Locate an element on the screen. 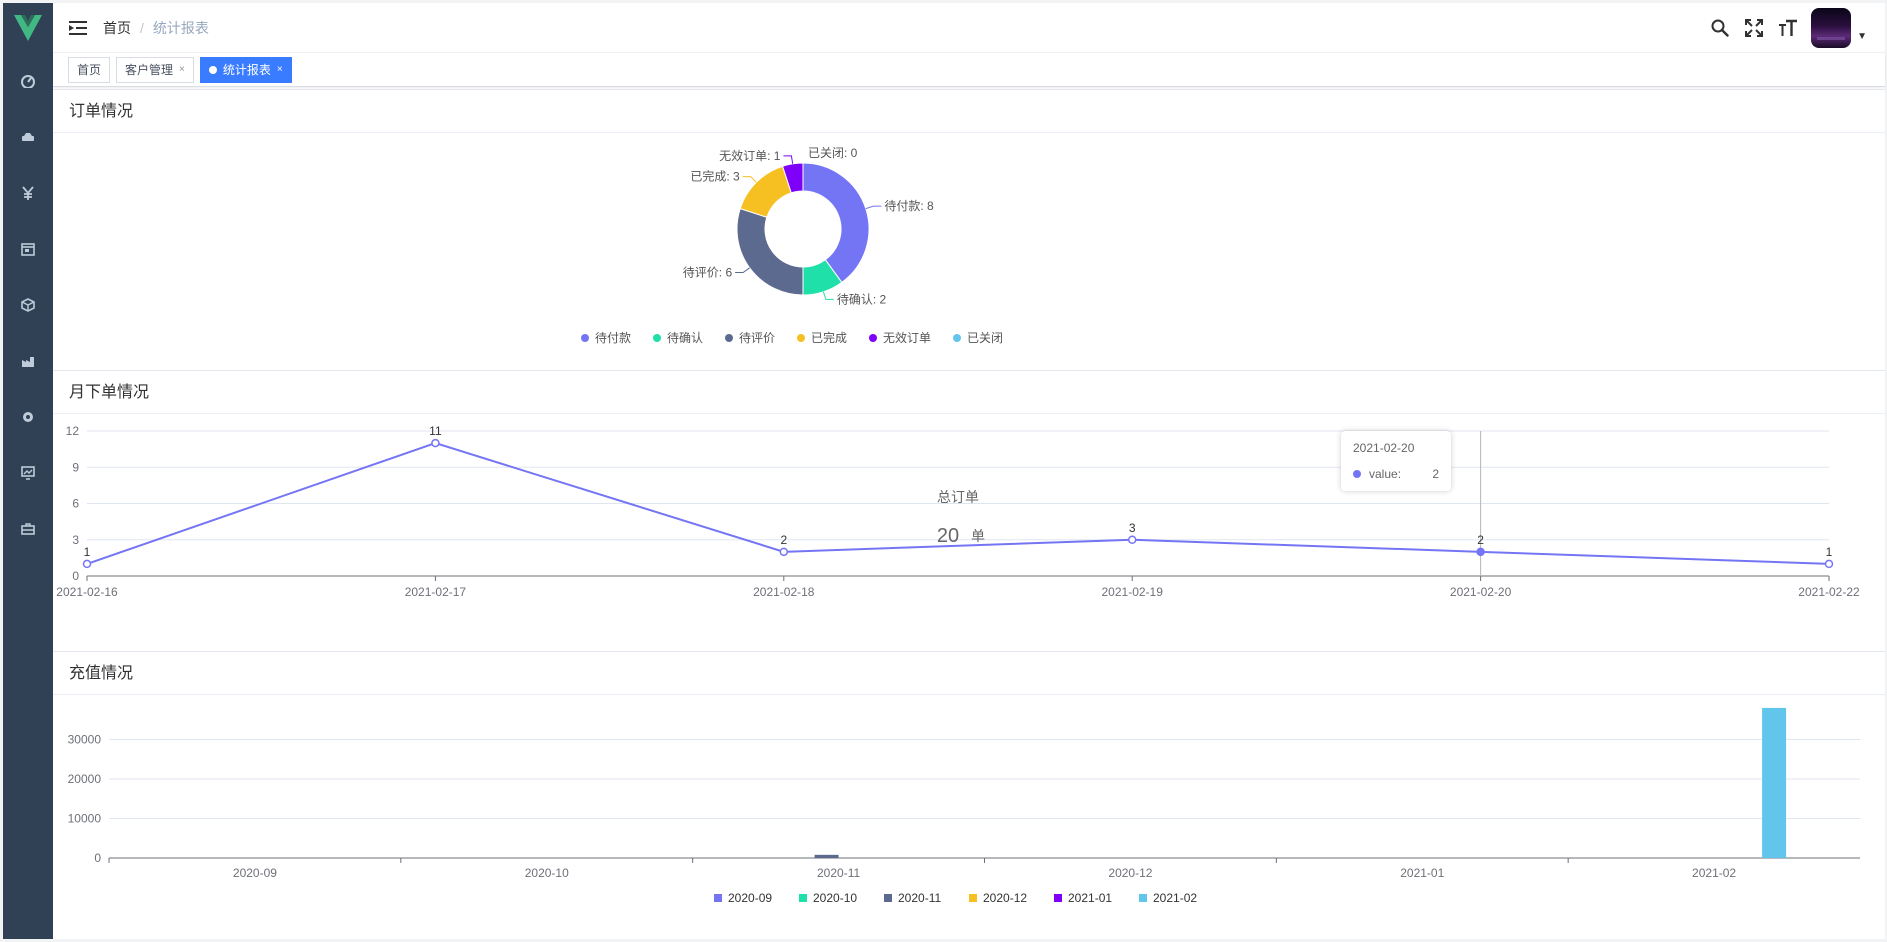 The image size is (1887, 942). bar-xtick-5: 2021-02 is located at coordinates (1714, 873).